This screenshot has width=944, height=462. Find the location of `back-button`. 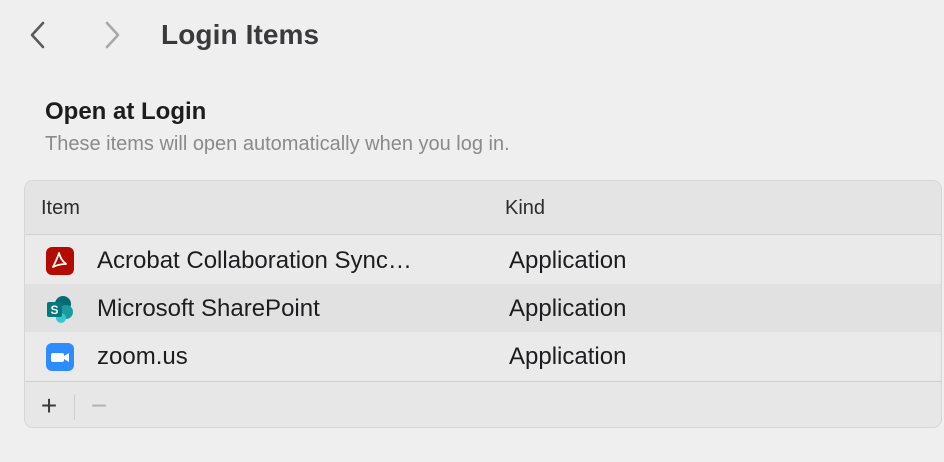

back-button is located at coordinates (38, 35).